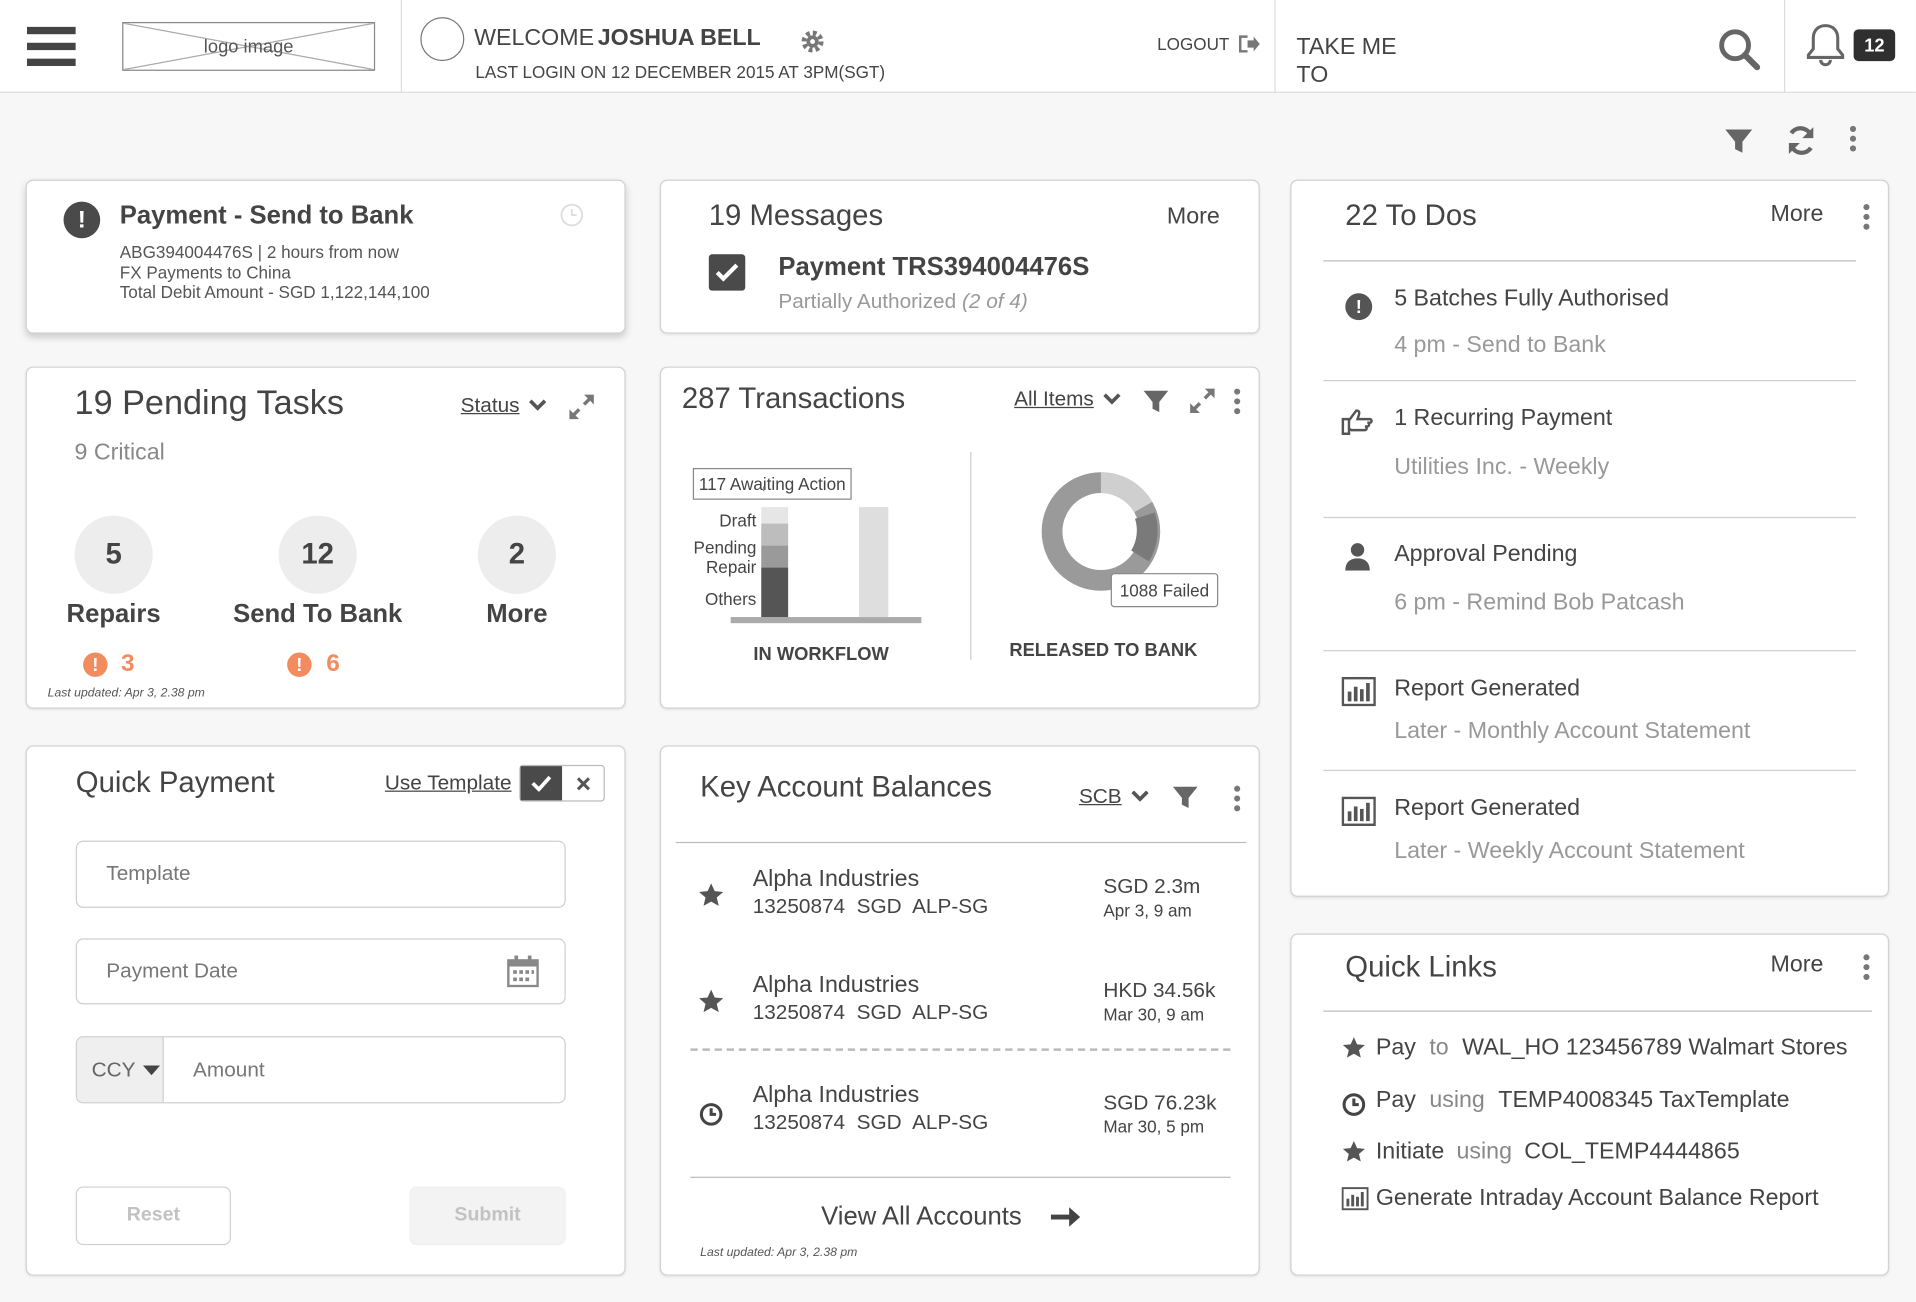  Describe the element at coordinates (148, 873) in the screenshot. I see `template-placeholder: Template` at that location.